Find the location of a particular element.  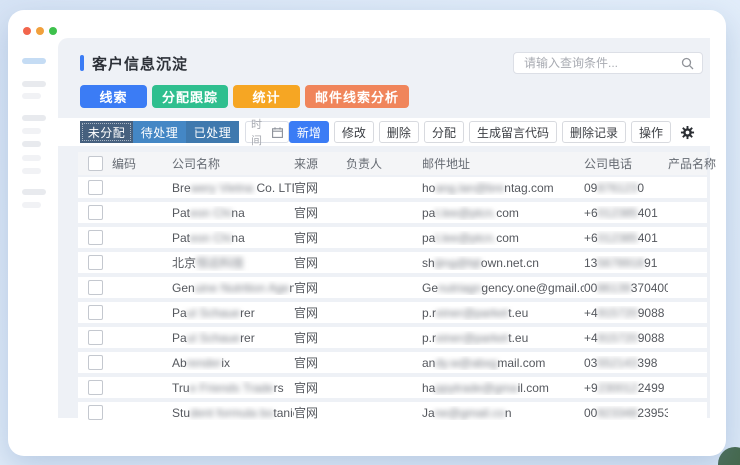

cell-email: Jane@gmail.con is located at coordinates (467, 412).